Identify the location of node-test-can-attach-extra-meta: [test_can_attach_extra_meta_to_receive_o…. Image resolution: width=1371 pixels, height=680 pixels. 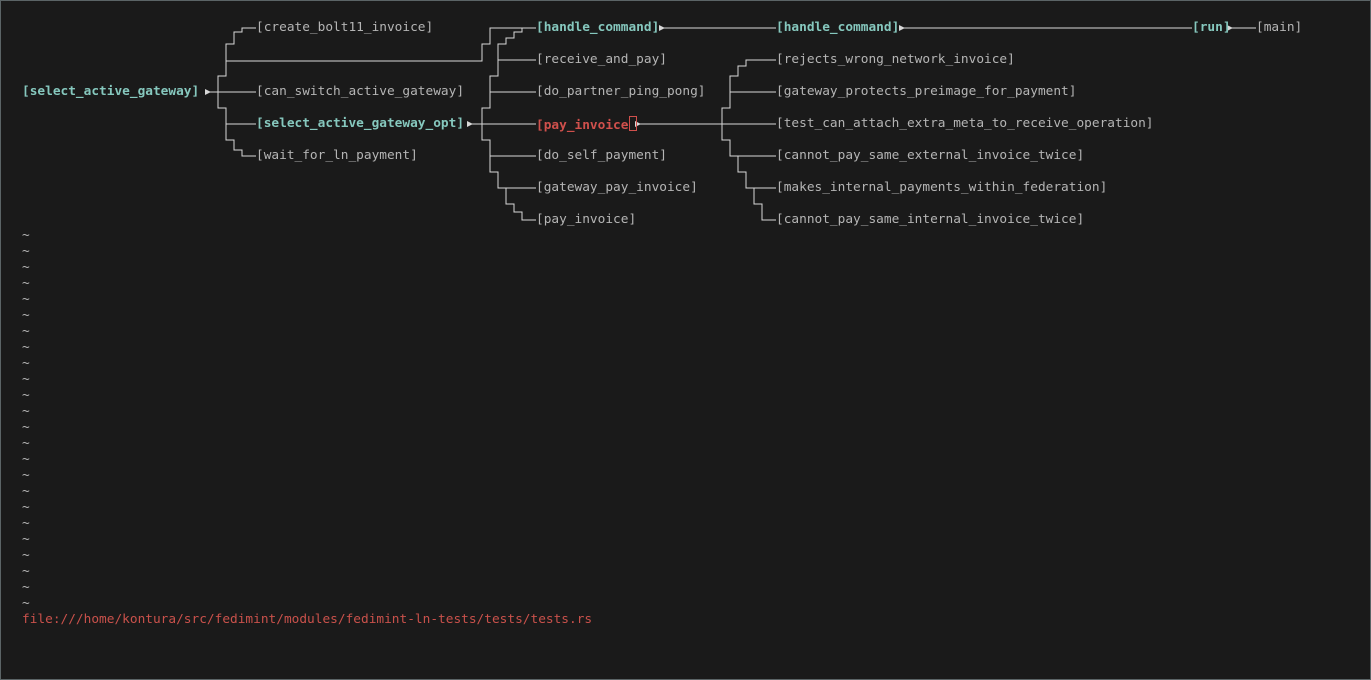
(965, 124).